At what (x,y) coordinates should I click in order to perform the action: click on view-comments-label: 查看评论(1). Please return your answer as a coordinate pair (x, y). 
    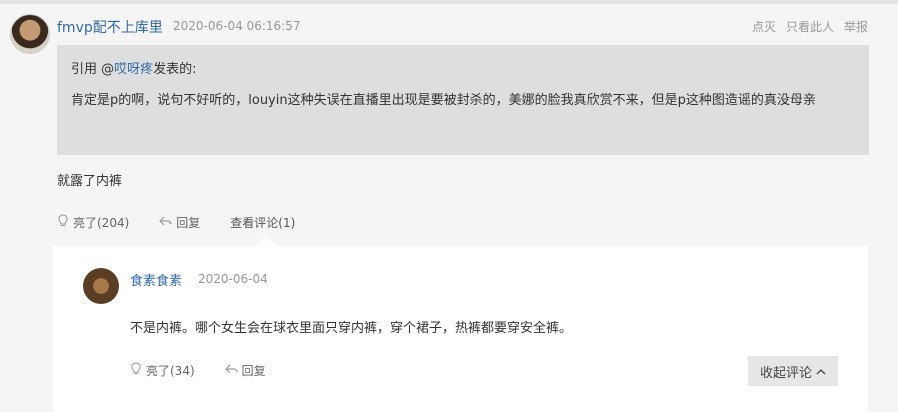
    Looking at the image, I should click on (263, 223).